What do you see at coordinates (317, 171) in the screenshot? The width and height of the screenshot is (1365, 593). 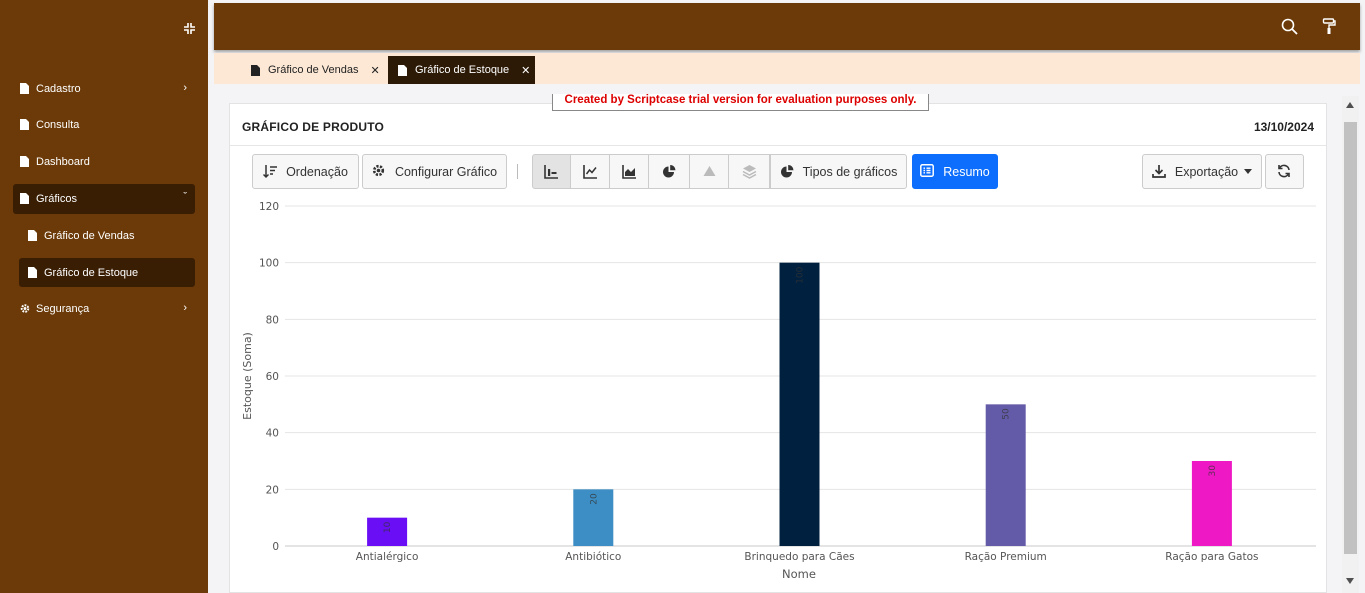 I see `sort-label: Ordenação` at bounding box center [317, 171].